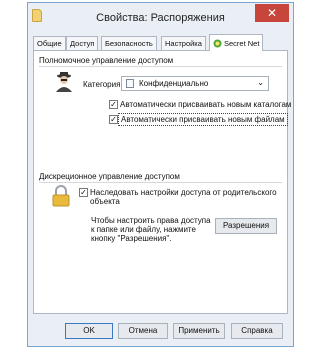  What do you see at coordinates (203, 119) in the screenshot?
I see `auto-files-label: Автоматически присваивать новым файлам` at bounding box center [203, 119].